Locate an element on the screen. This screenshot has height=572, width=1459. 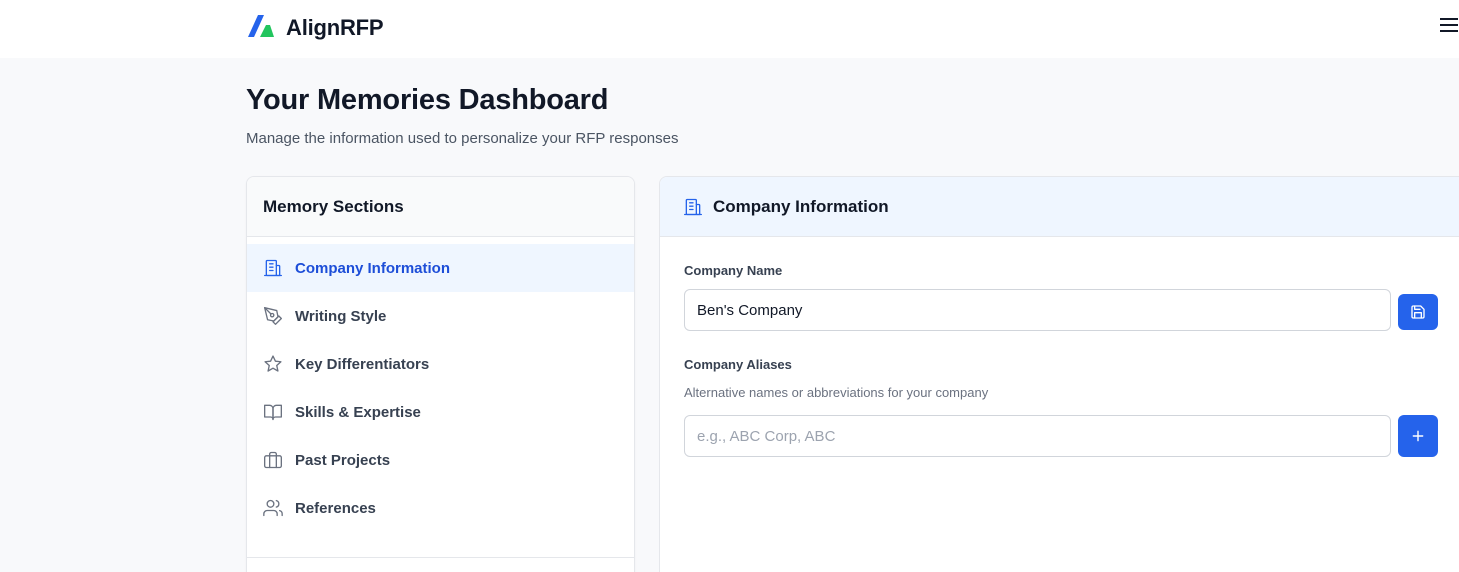
sidebar-item-label: Past Projects is located at coordinates (343, 460).